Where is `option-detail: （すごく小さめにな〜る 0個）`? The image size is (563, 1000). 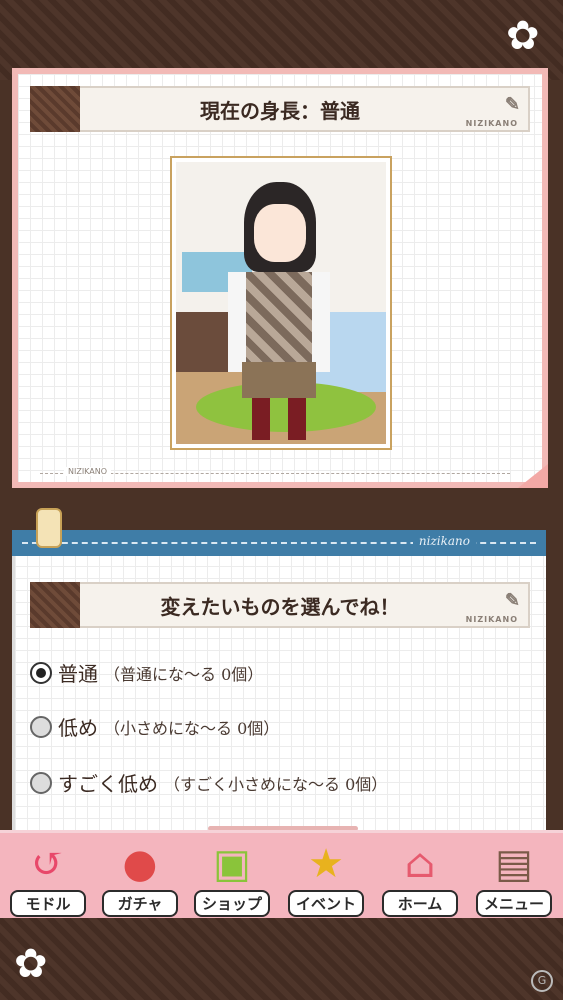
option-detail: （すごく小さめにな〜る 0個） is located at coordinates (276, 784).